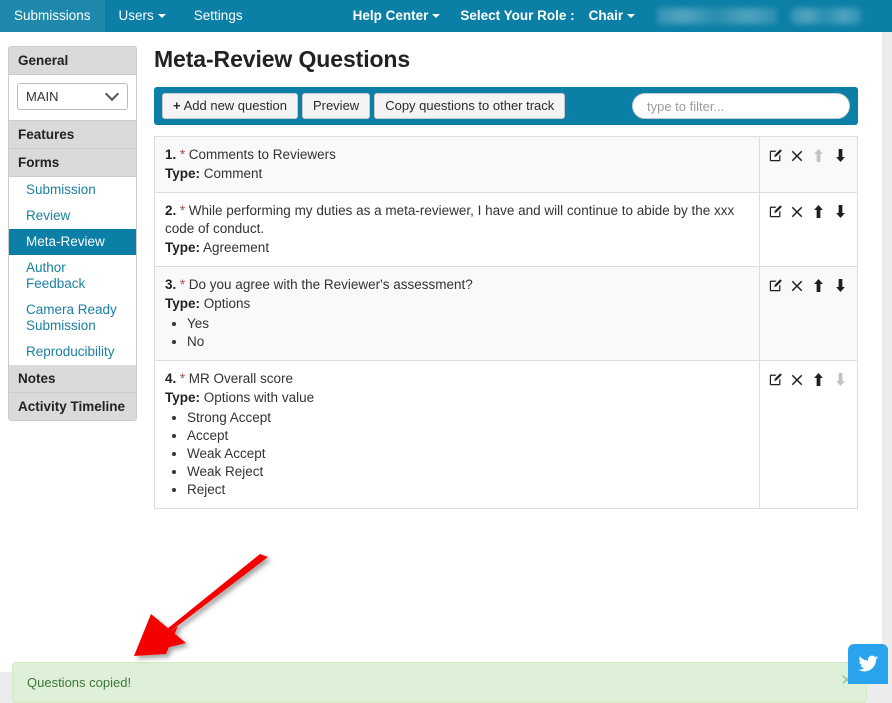 Image resolution: width=892 pixels, height=703 pixels. I want to click on filter-input, so click(741, 106).